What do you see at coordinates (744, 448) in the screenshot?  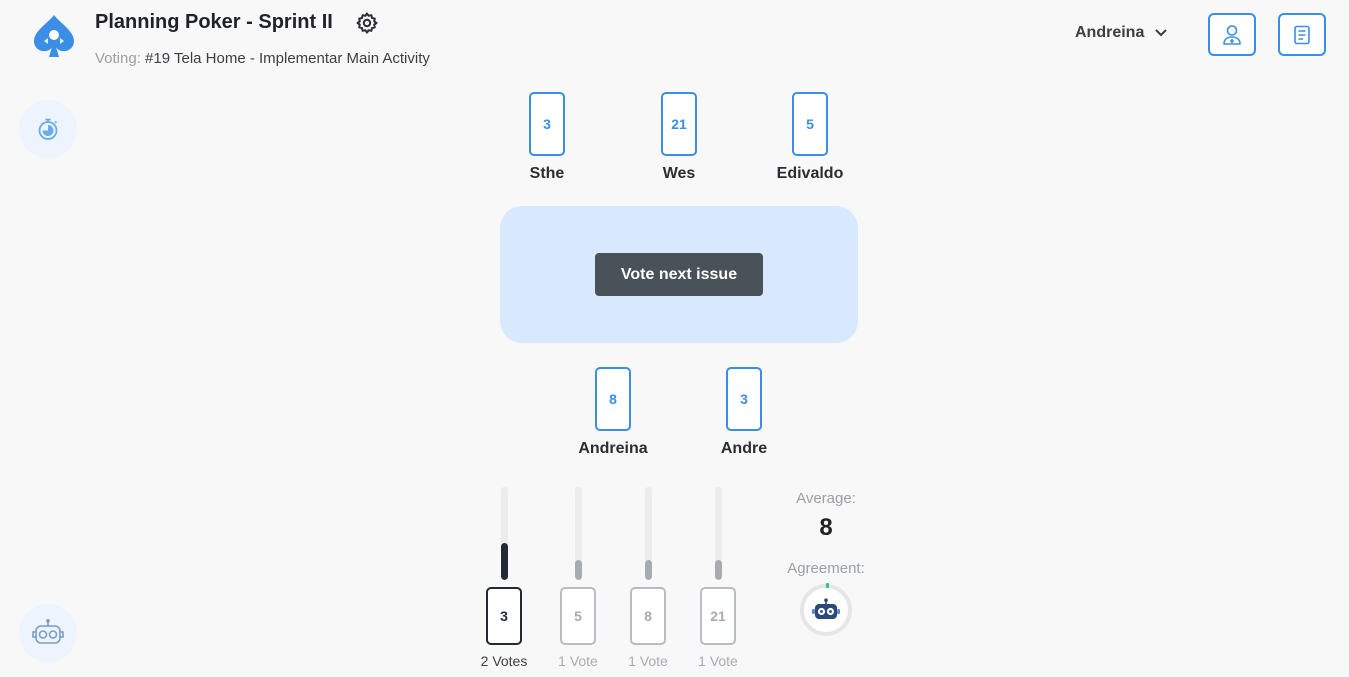 I see `player-name: Andre` at bounding box center [744, 448].